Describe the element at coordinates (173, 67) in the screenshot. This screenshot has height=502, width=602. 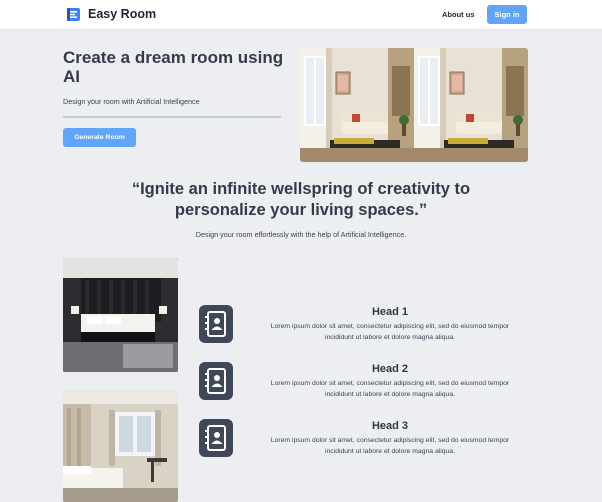
I see `hero-title: Create a dream room using AI` at that location.